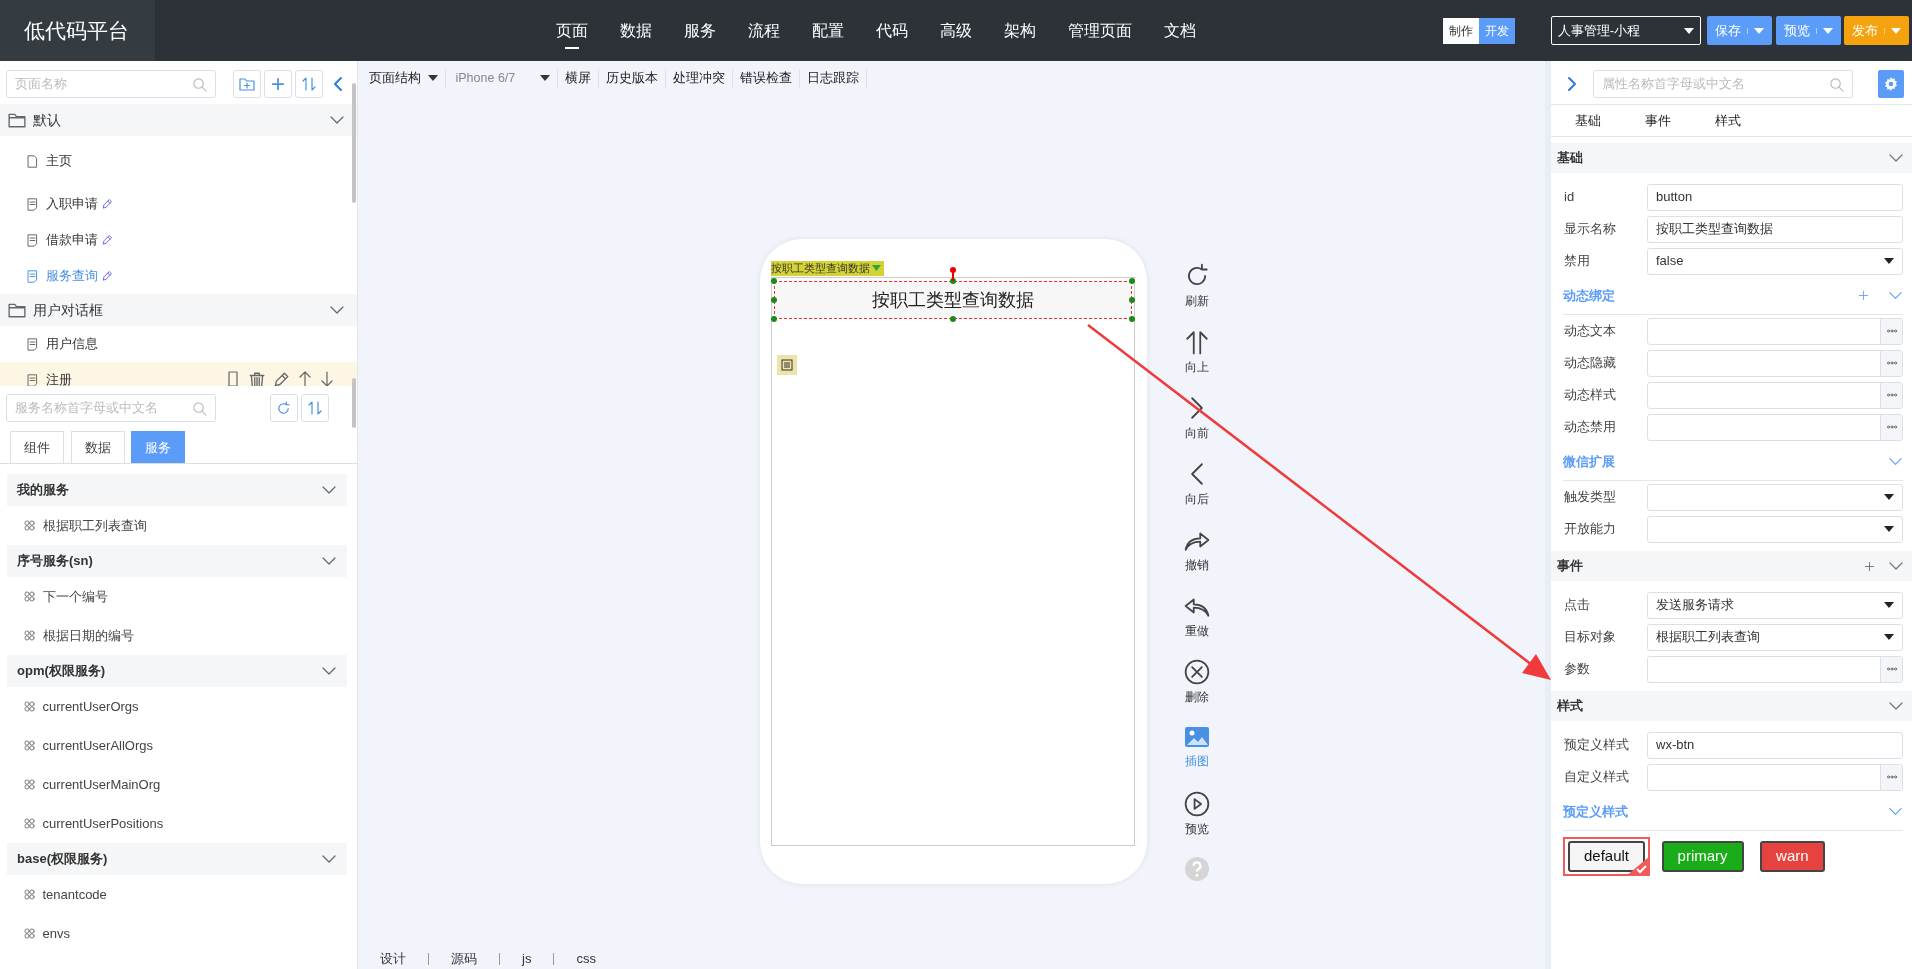 The width and height of the screenshot is (1912, 969). I want to click on page-item: 借款申请, so click(178, 240).